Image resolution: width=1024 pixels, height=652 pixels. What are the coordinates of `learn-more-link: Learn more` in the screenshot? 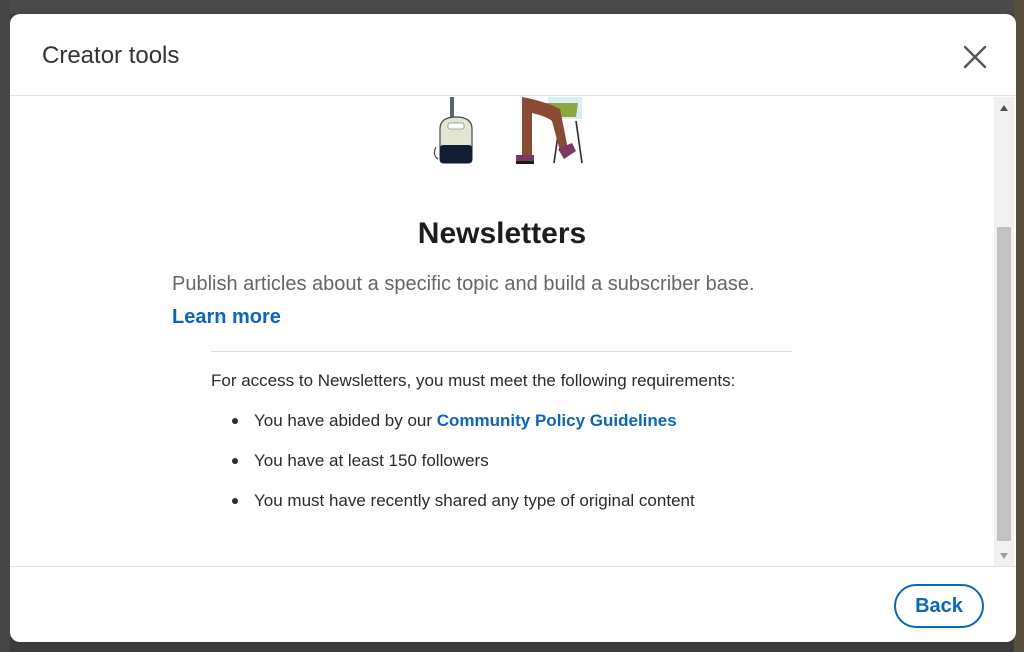 It's located at (226, 317).